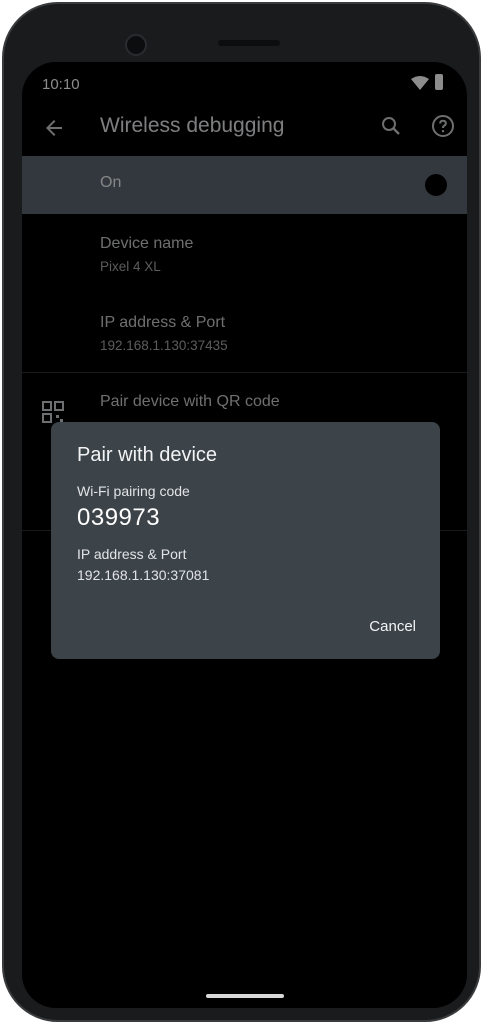  Describe the element at coordinates (147, 455) in the screenshot. I see `dialog-title: Pair with device` at that location.